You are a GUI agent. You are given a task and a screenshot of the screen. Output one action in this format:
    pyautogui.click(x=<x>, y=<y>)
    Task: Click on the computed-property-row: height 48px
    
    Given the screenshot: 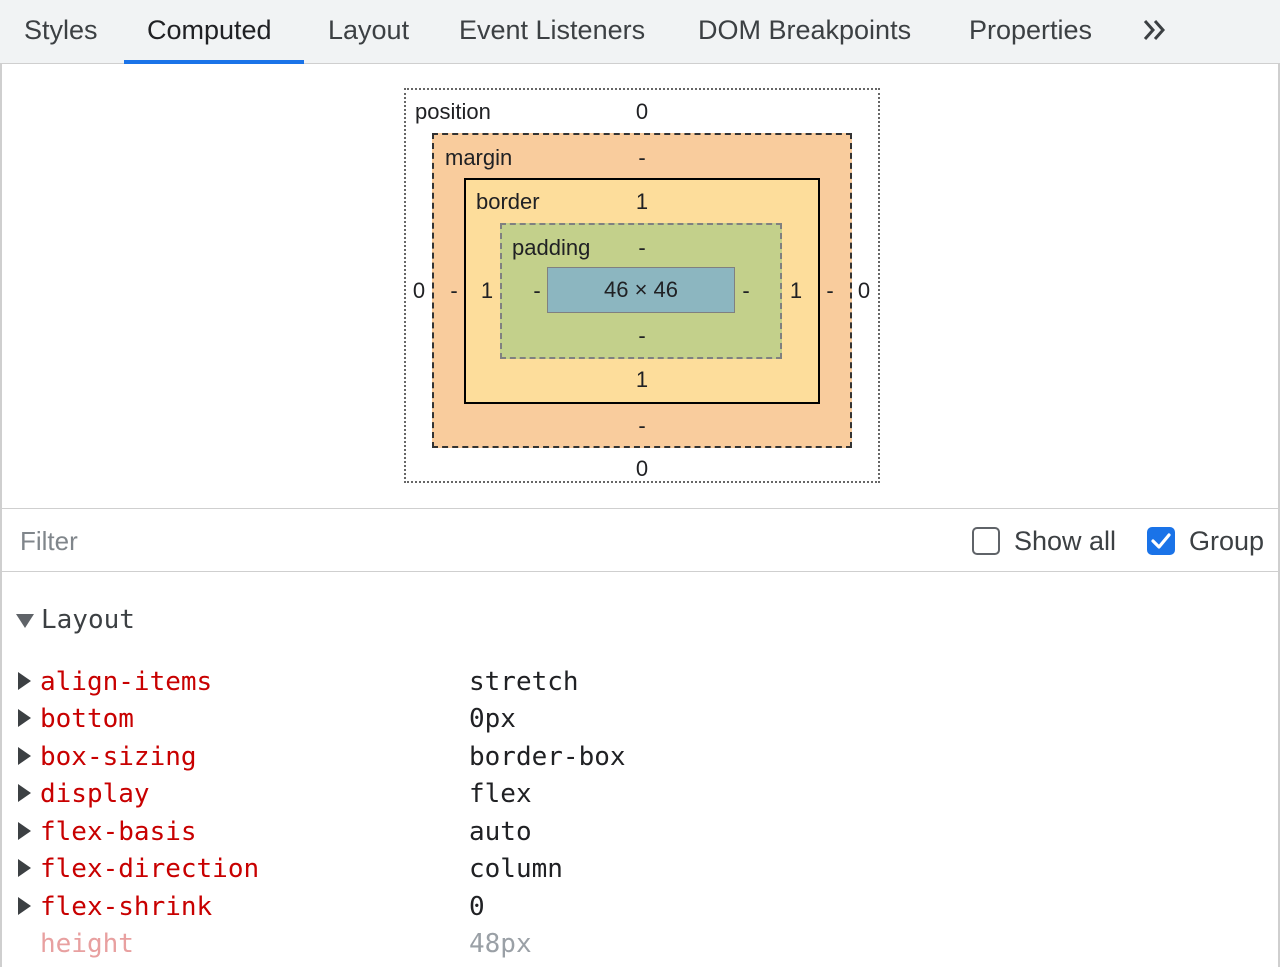 What is the action you would take?
    pyautogui.click(x=640, y=944)
    